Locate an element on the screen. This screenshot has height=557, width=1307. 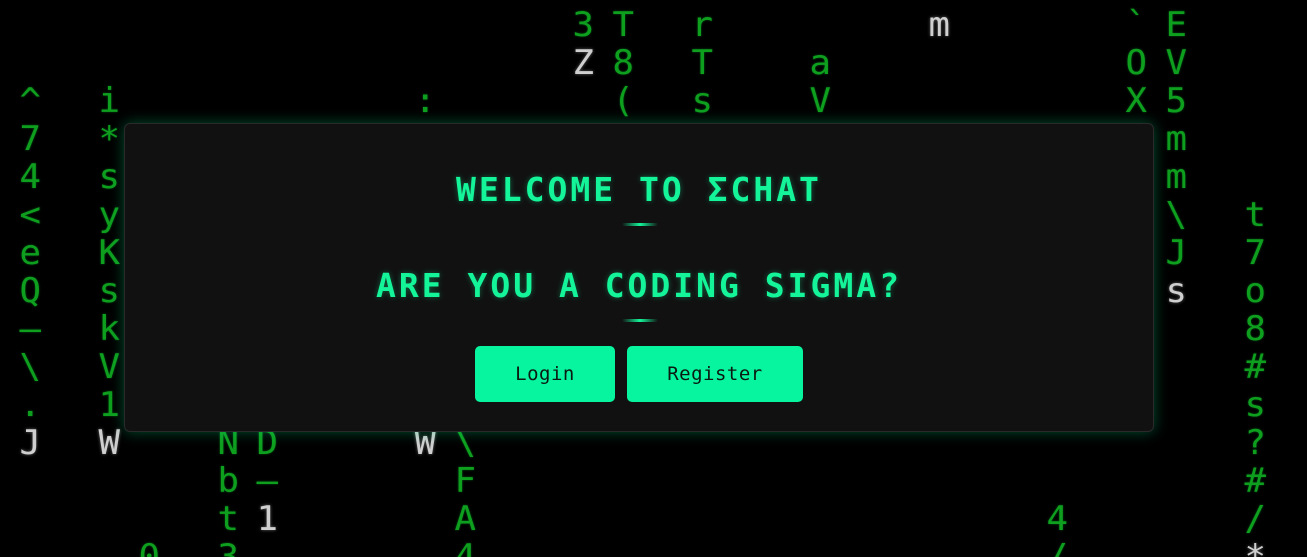
matrix-glyph: ( is located at coordinates (622, 101).